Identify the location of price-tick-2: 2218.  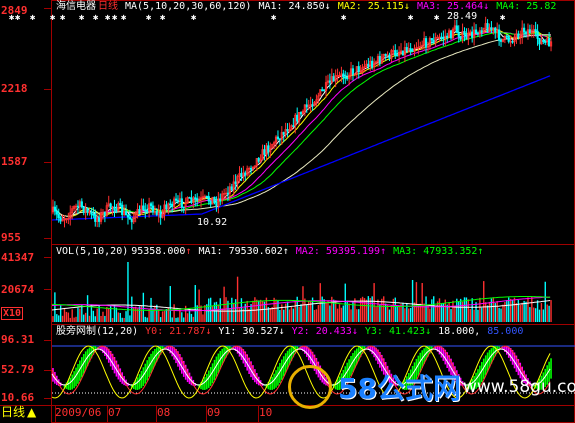
(14, 88).